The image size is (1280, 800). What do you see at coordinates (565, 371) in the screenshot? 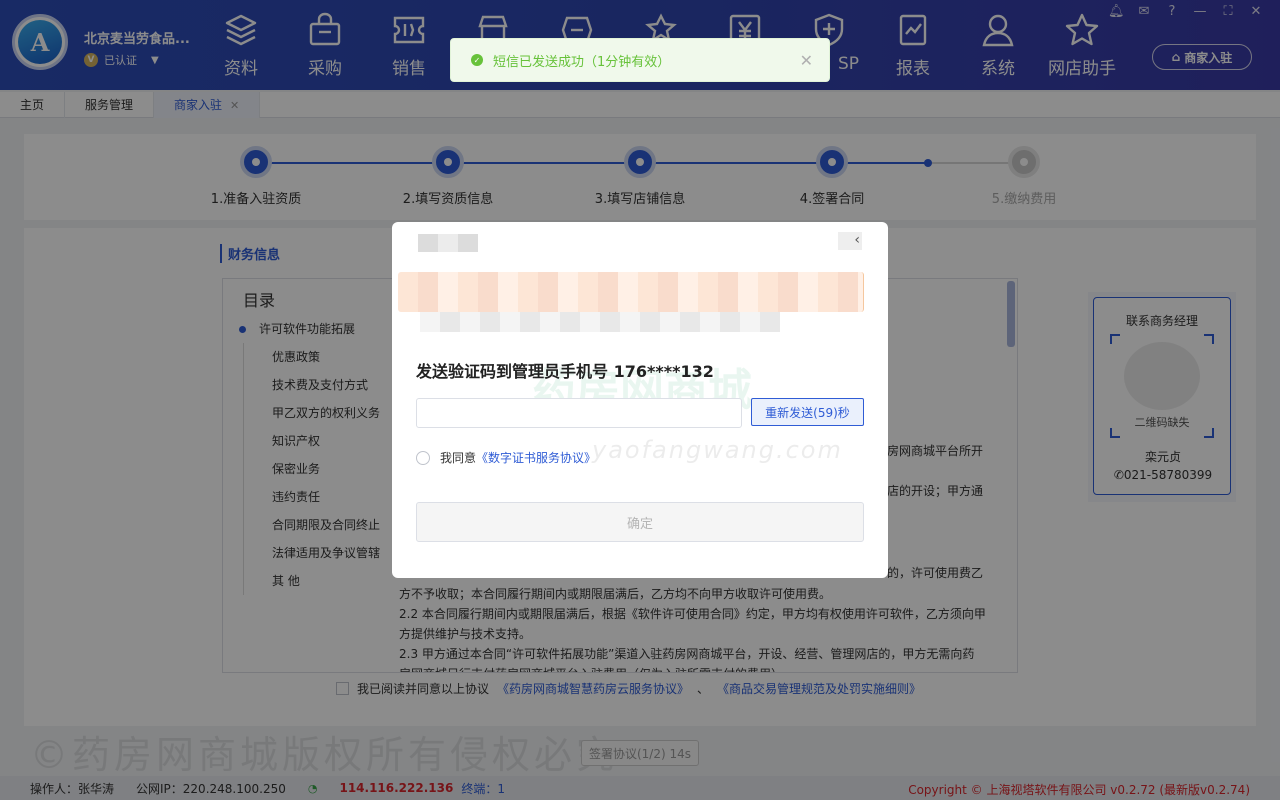
I see `send-code-text: 发送验证码到管理员手机号 176****132` at bounding box center [565, 371].